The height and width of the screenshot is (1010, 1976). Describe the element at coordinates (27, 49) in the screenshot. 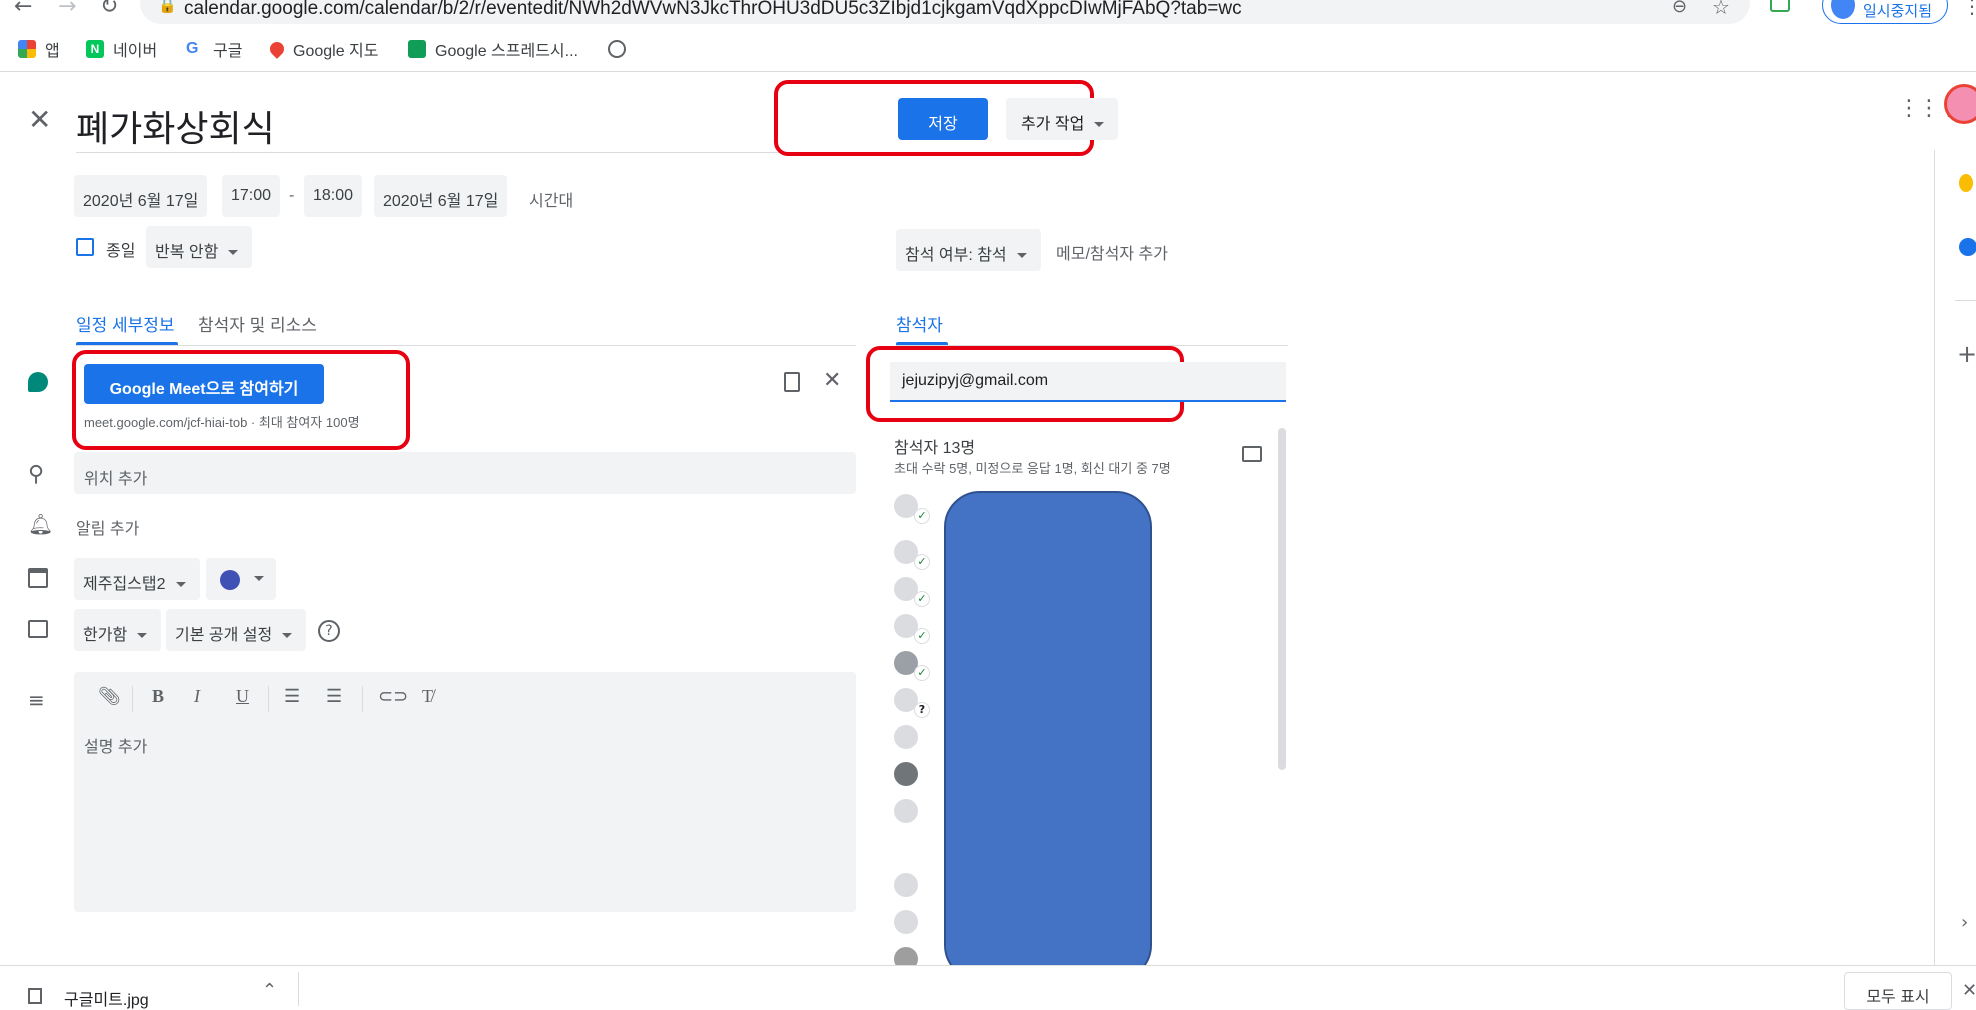

I see `apps-grid-icon` at that location.